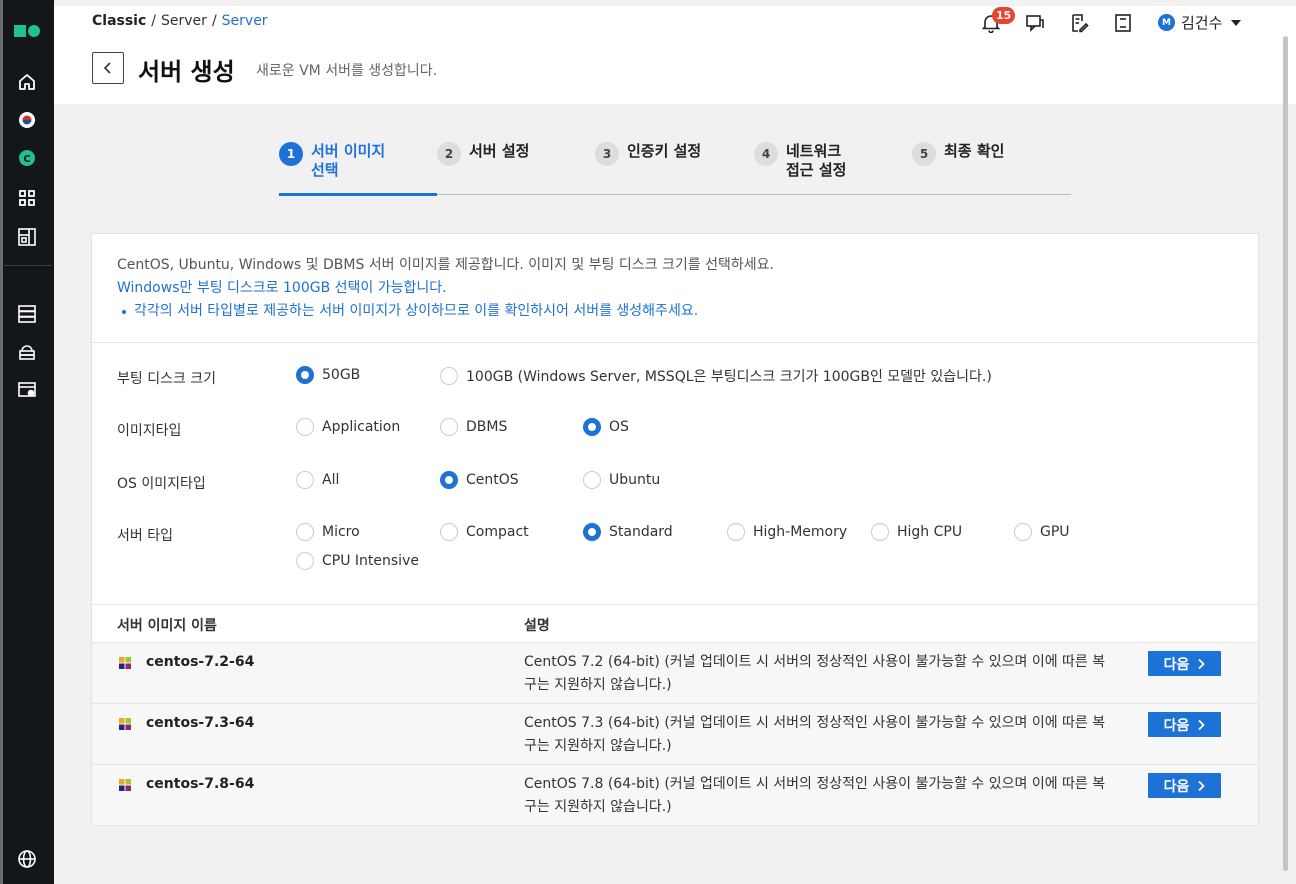 This screenshot has height=884, width=1296. Describe the element at coordinates (124, 311) in the screenshot. I see `bullet-icon` at that location.